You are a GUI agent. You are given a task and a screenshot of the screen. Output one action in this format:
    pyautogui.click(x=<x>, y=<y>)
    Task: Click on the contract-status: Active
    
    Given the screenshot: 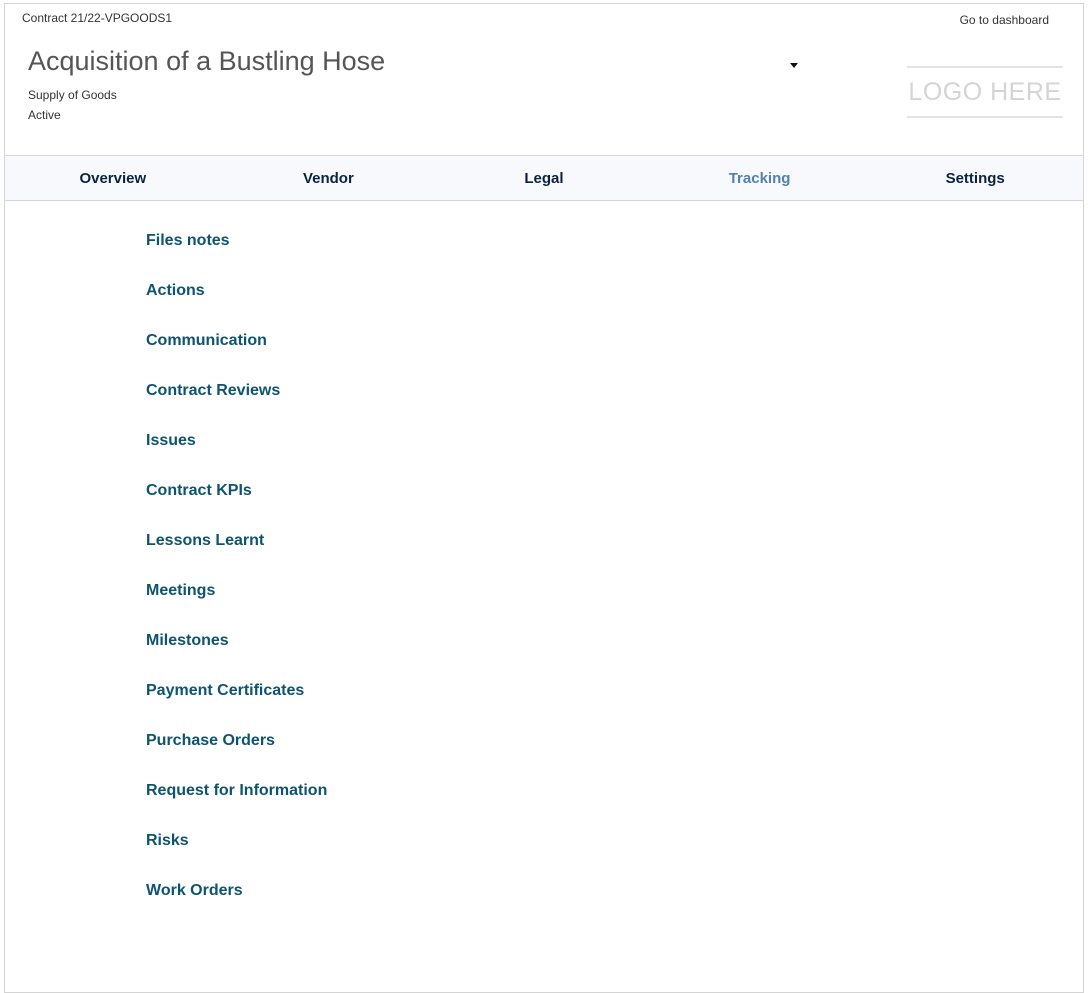 What is the action you would take?
    pyautogui.click(x=44, y=115)
    